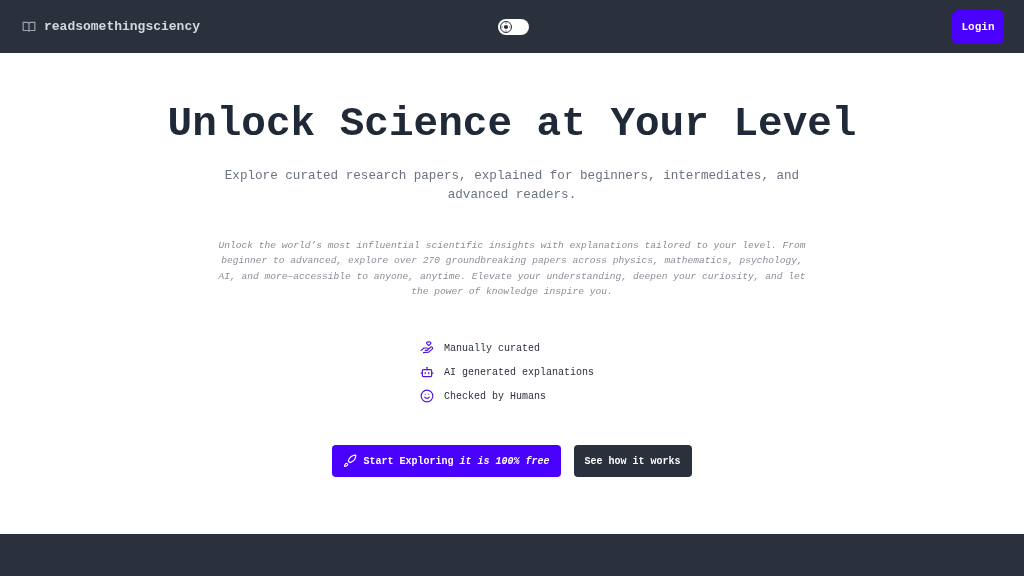 The image size is (1024, 576). Describe the element at coordinates (495, 396) in the screenshot. I see `feature-label: Checked by Humans` at that location.